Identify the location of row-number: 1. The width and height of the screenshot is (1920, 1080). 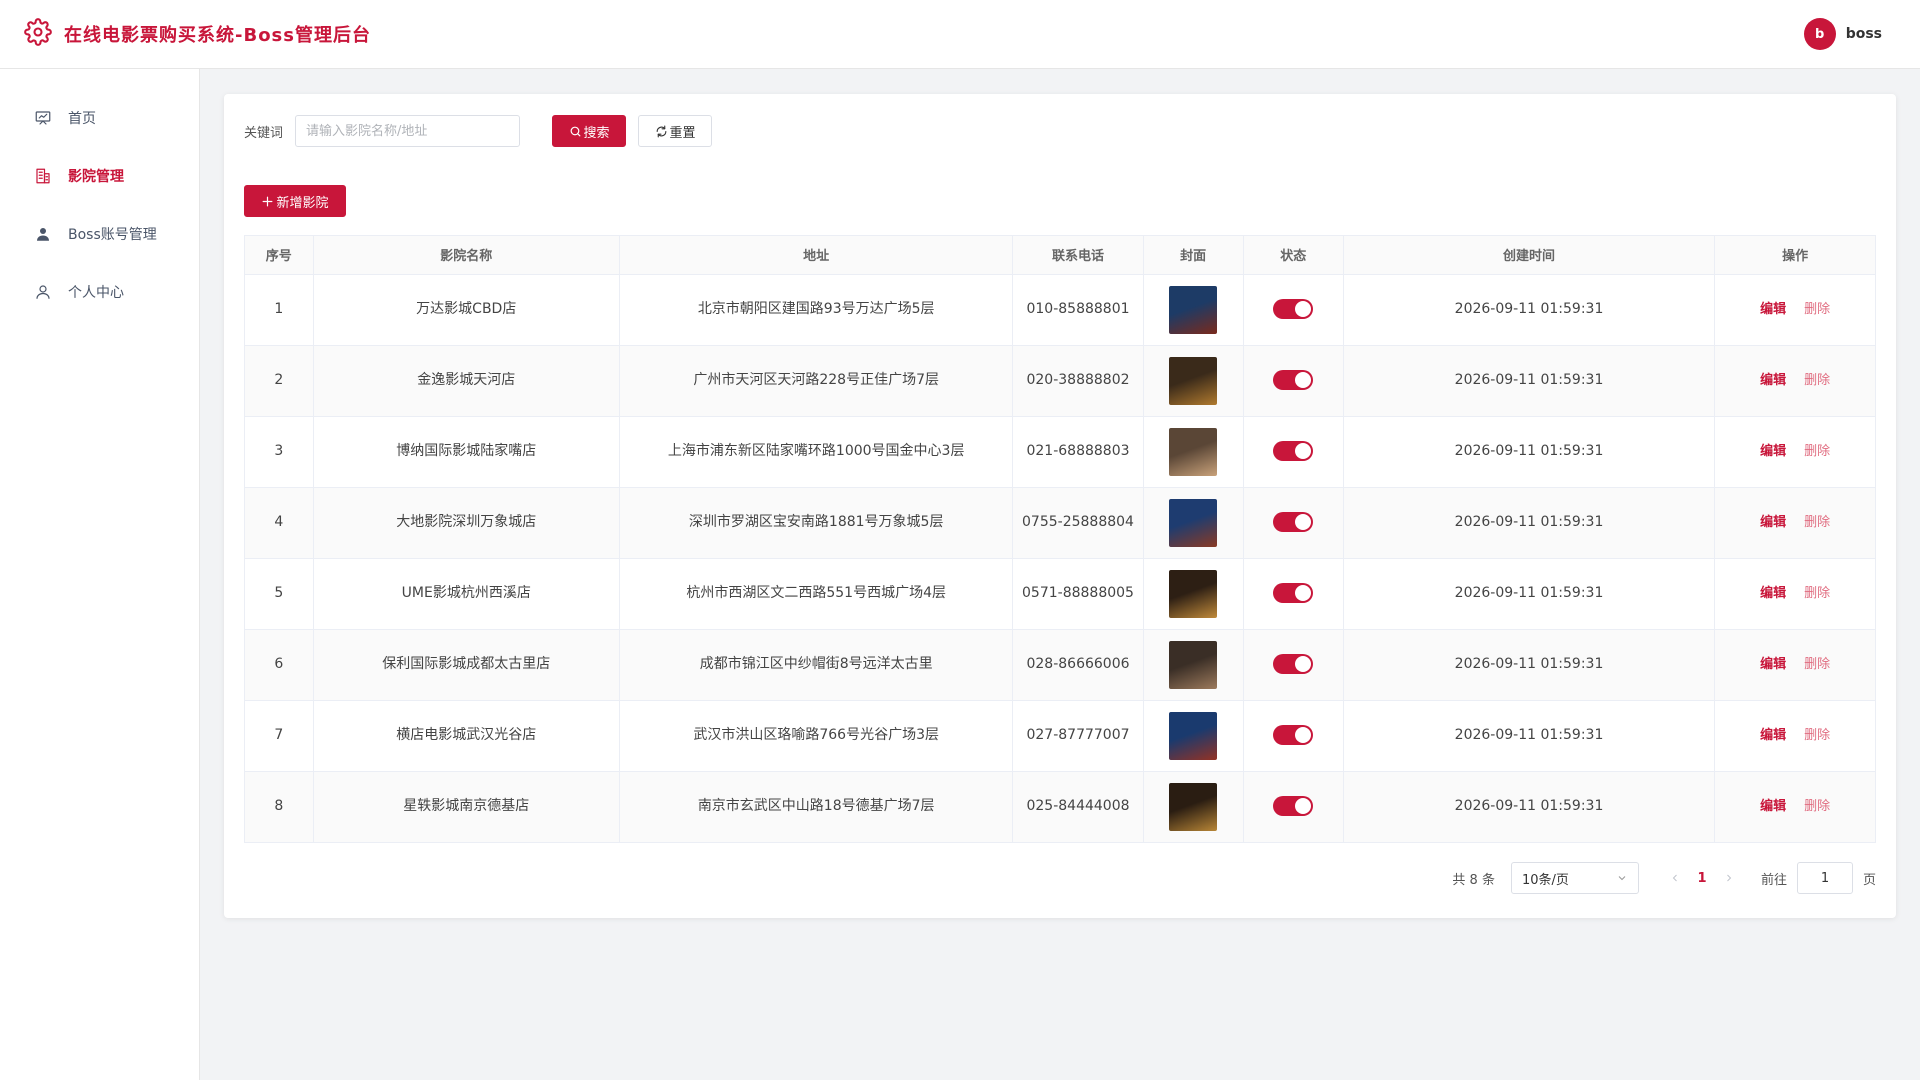
(279, 310).